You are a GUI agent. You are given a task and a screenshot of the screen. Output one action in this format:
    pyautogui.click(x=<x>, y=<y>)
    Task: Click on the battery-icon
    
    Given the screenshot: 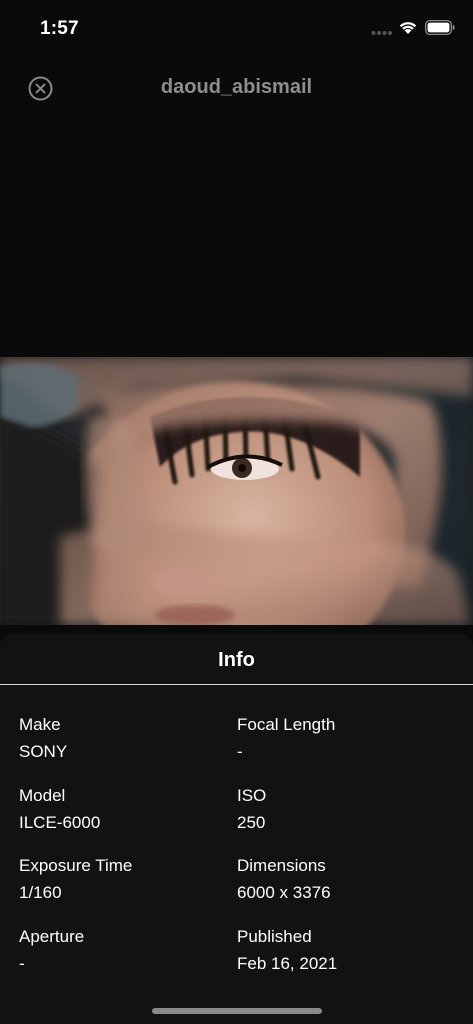 What is the action you would take?
    pyautogui.click(x=440, y=27)
    